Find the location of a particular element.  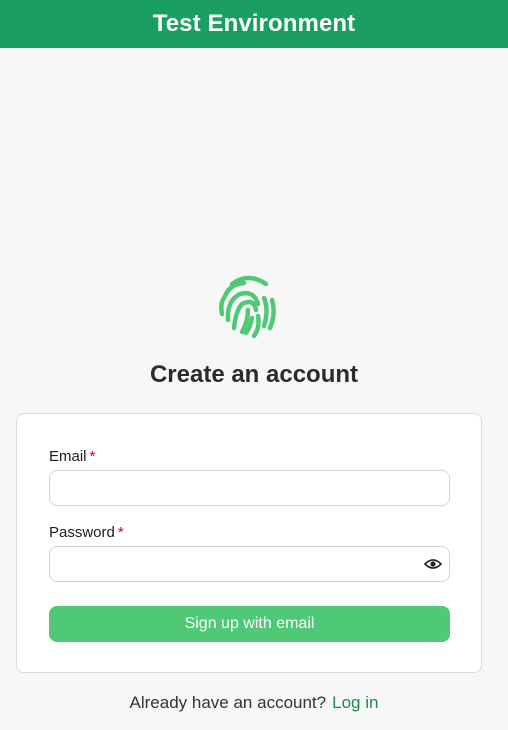

email-label: Email * is located at coordinates (72, 456).